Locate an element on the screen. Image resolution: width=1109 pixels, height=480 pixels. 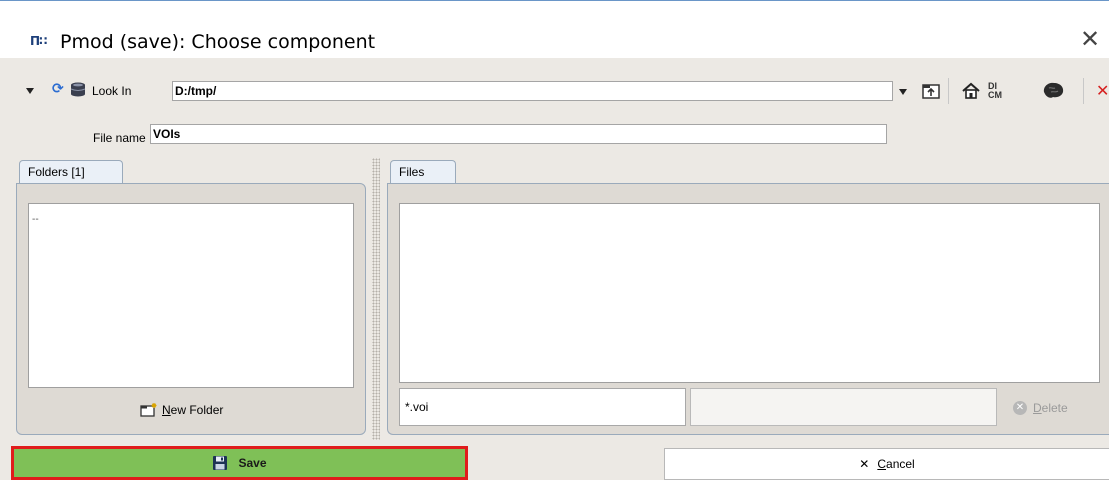
brain-icon is located at coordinates (1052, 91).